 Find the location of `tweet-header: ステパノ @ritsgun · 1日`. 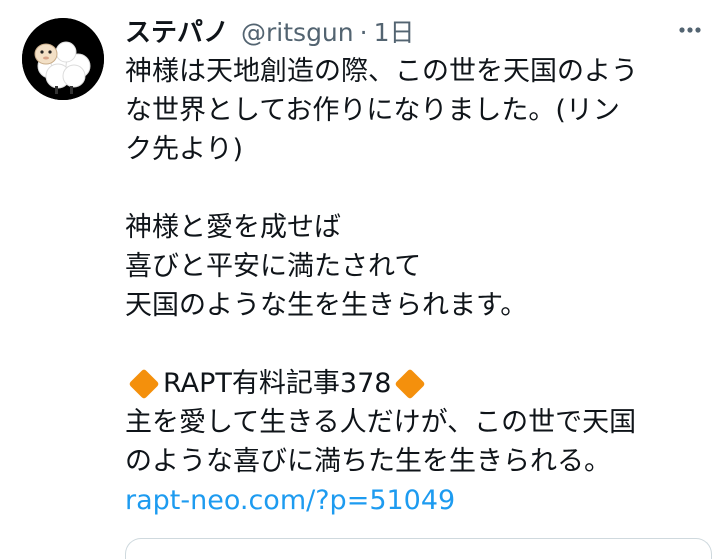

tweet-header: ステパノ @ritsgun · 1日 is located at coordinates (270, 32).